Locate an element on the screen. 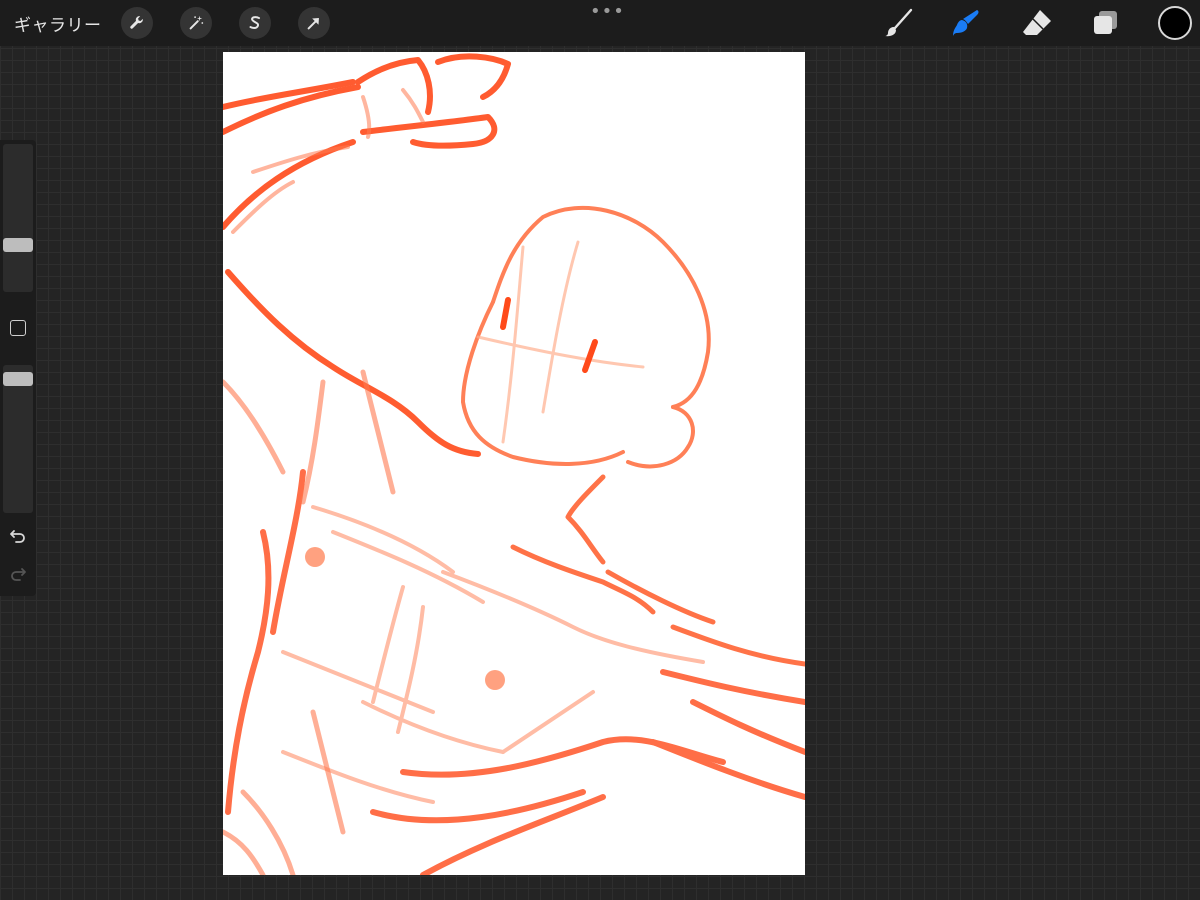  color-picker-button is located at coordinates (1175, 23).